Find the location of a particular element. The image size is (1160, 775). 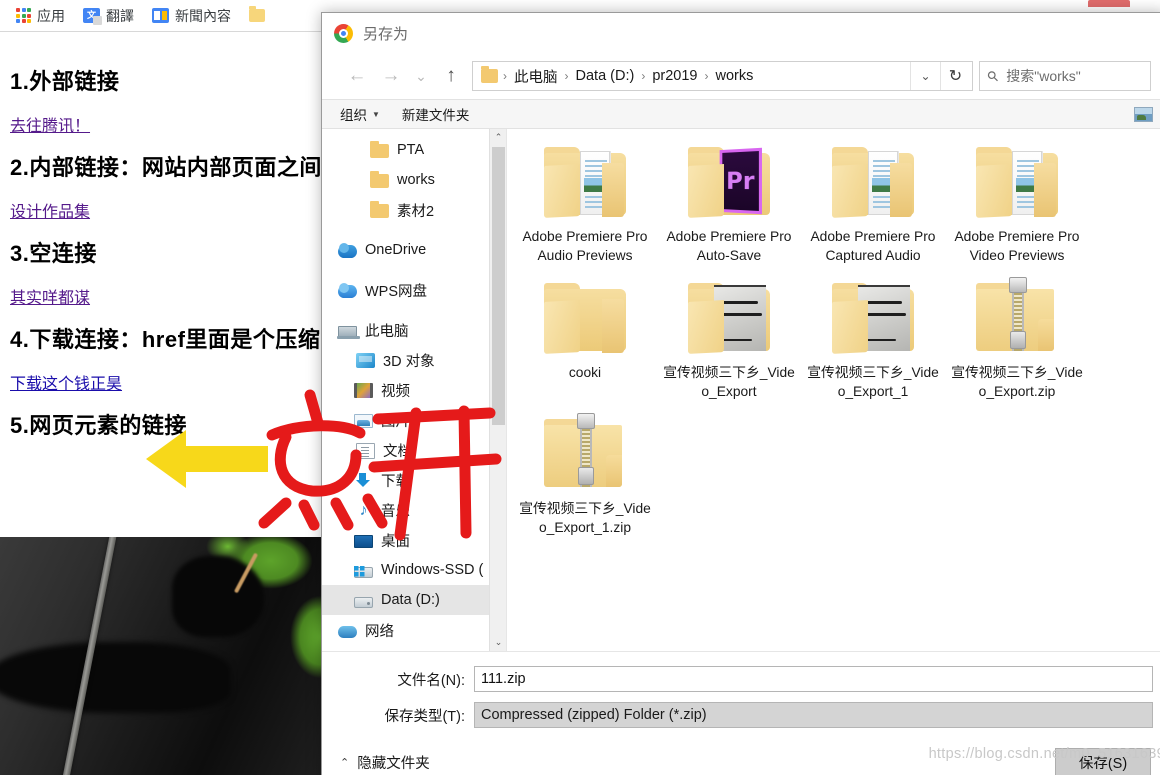

save-button: 保存(S) is located at coordinates (1103, 761).